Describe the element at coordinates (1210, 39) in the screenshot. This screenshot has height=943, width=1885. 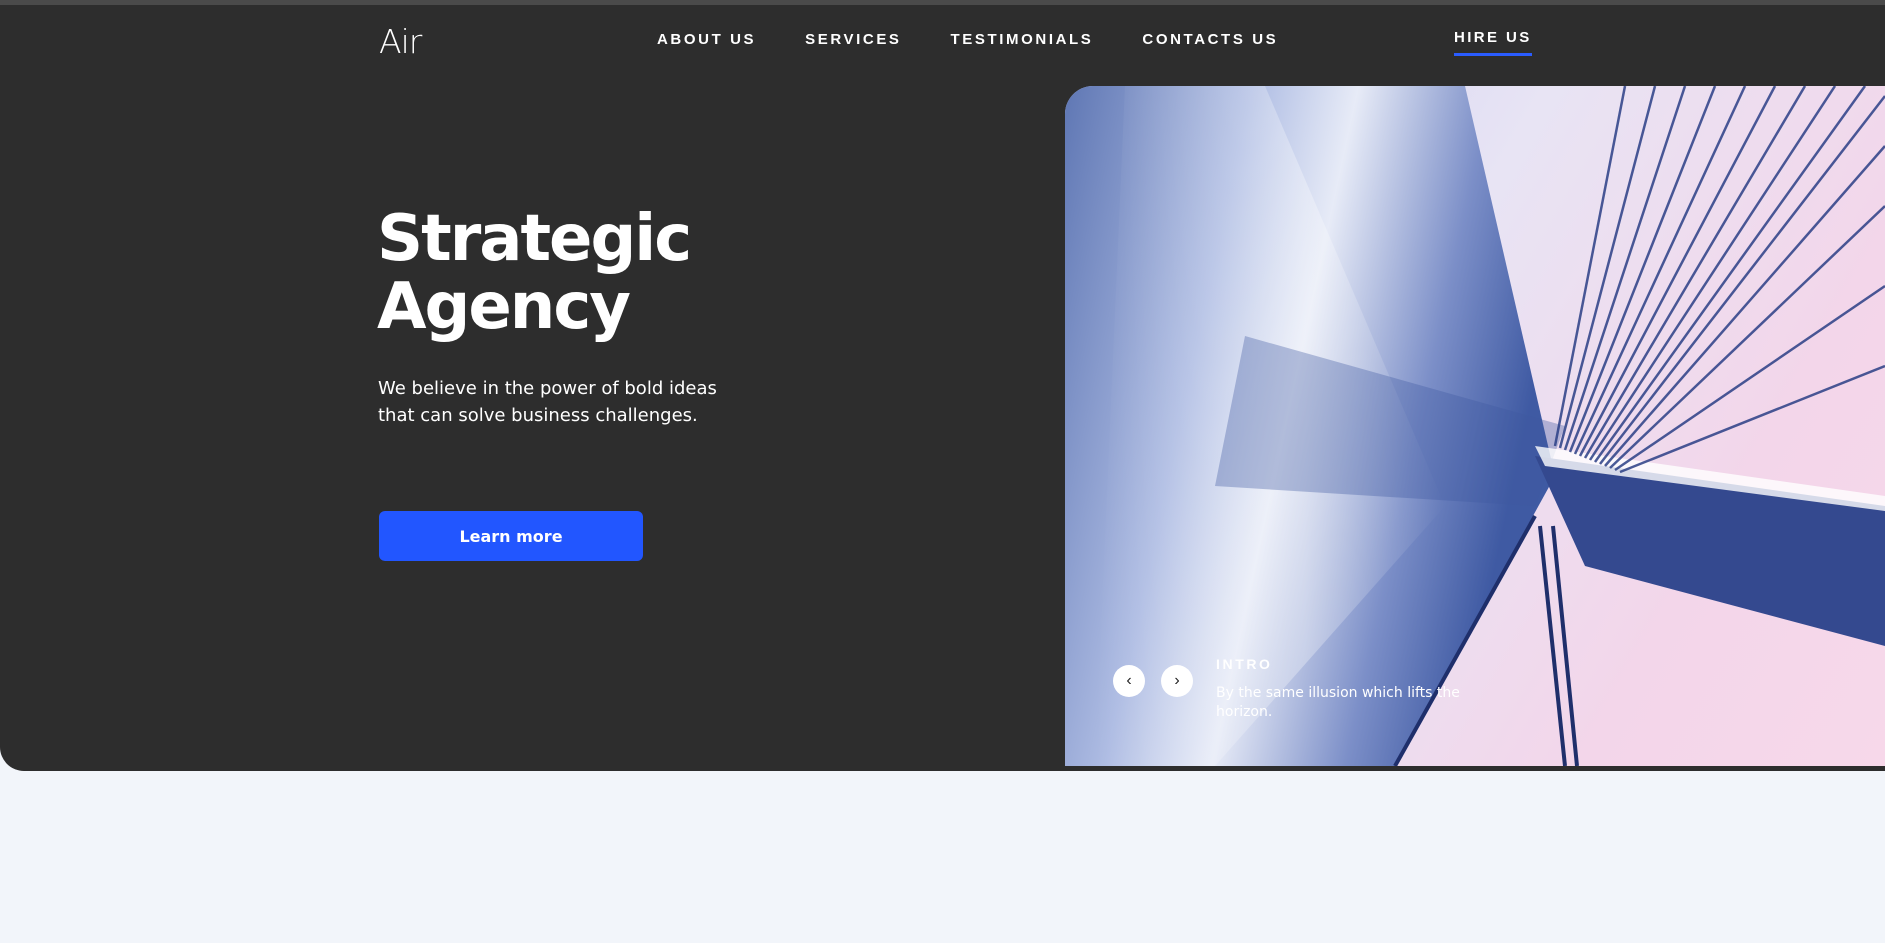
I see `nav-item-contacts-us: CONTACTS US` at that location.